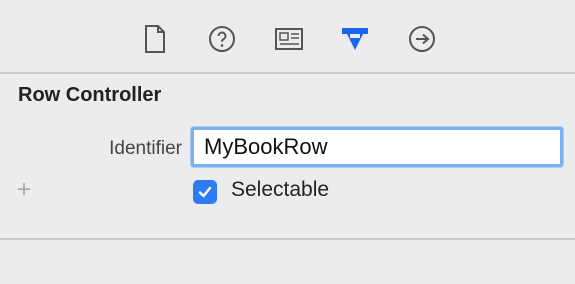  What do you see at coordinates (287, 239) in the screenshot?
I see `divider` at bounding box center [287, 239].